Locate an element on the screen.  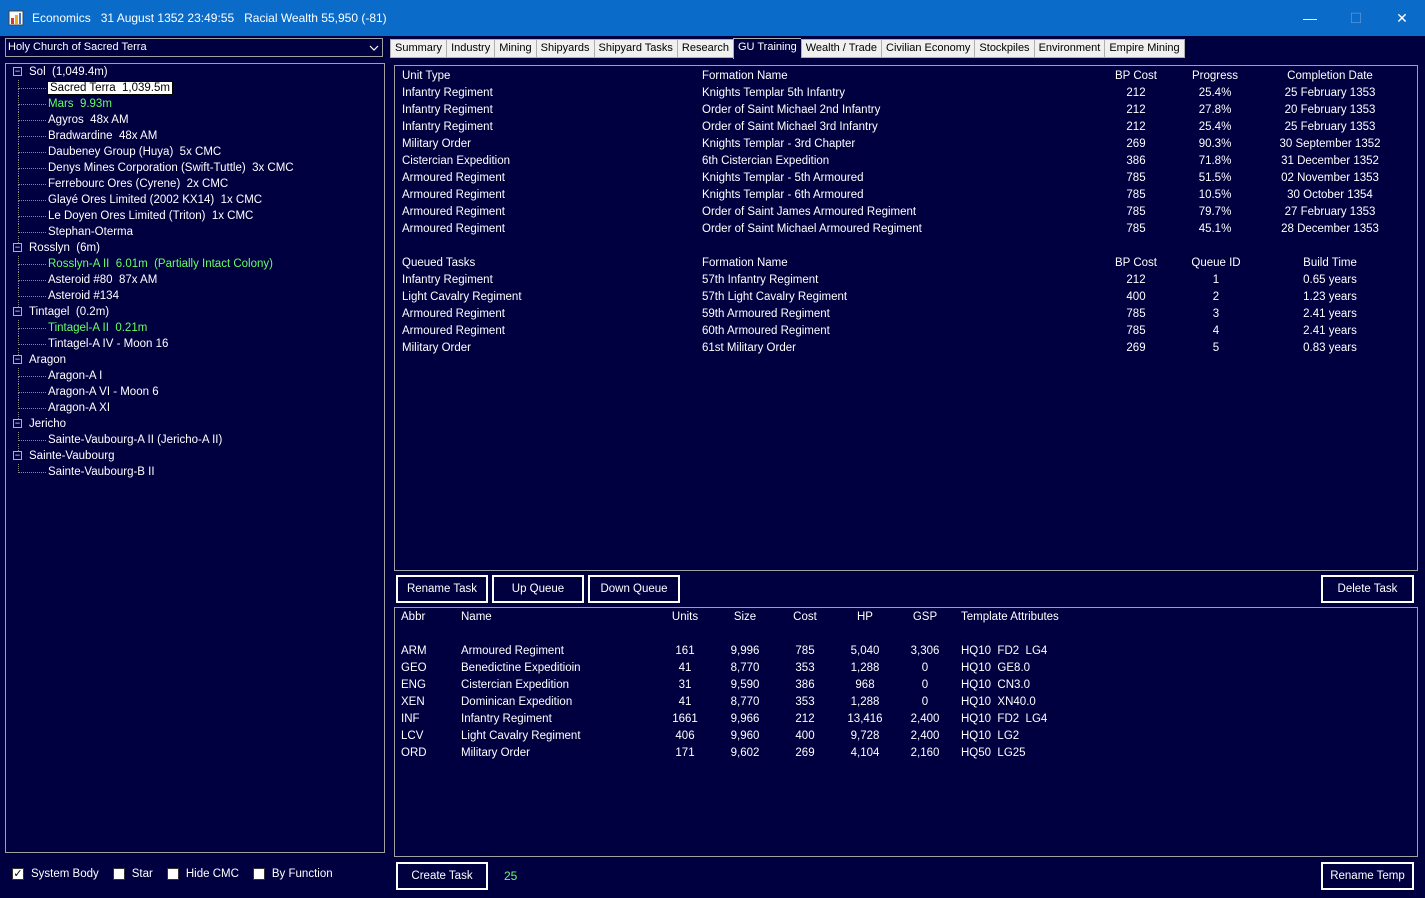
tab-industry: Industry is located at coordinates (470, 48).